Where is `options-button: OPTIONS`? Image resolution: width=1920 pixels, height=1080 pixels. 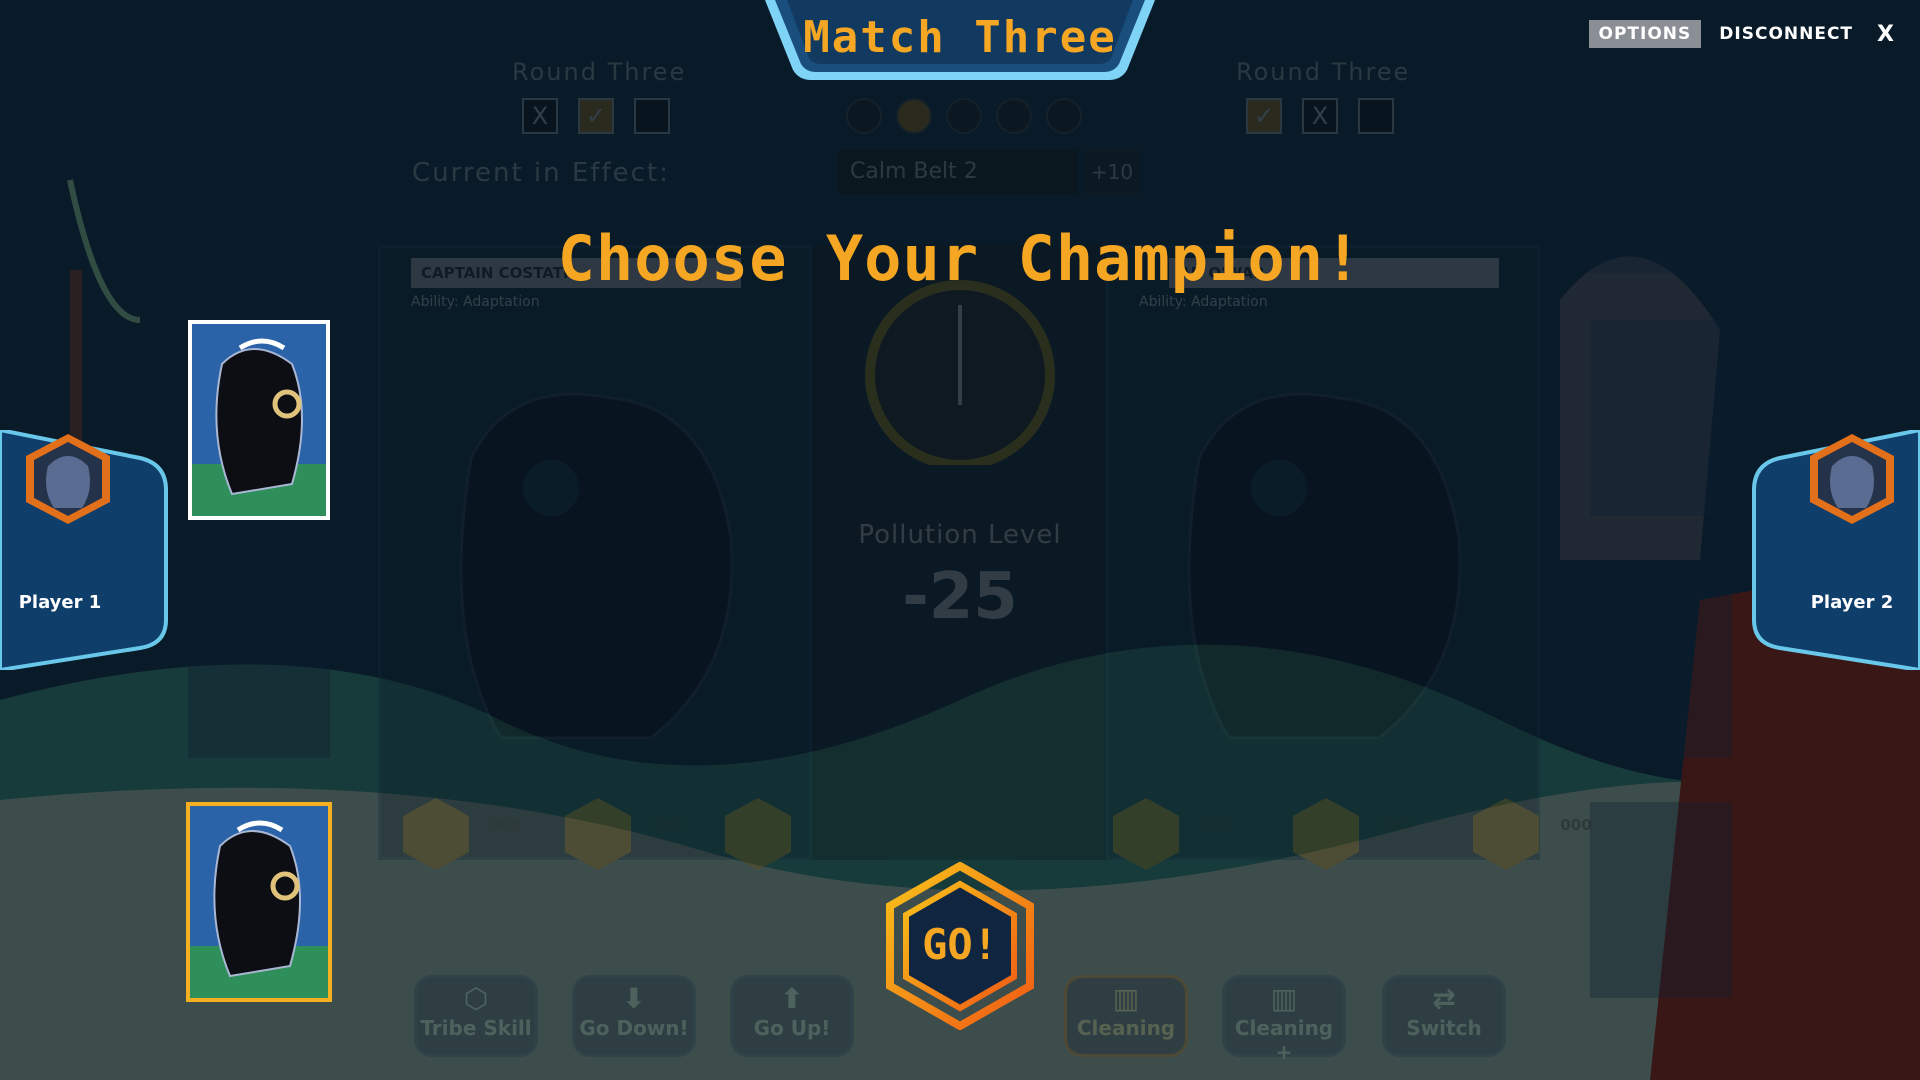
options-button: OPTIONS is located at coordinates (1645, 34).